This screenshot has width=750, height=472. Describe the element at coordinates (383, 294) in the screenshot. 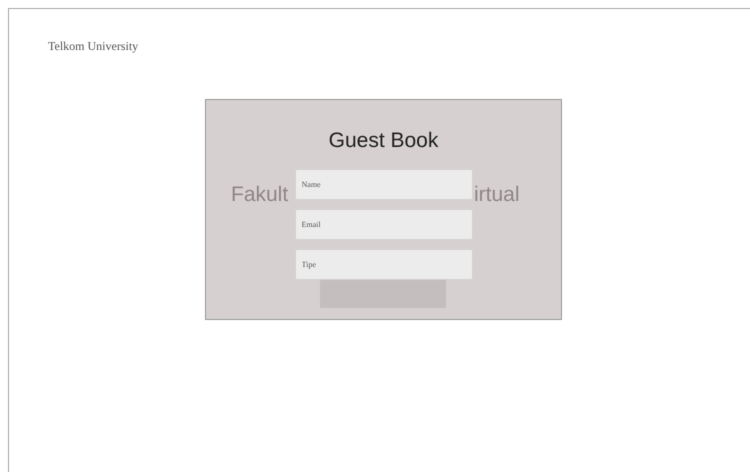

I see `submit-button` at that location.